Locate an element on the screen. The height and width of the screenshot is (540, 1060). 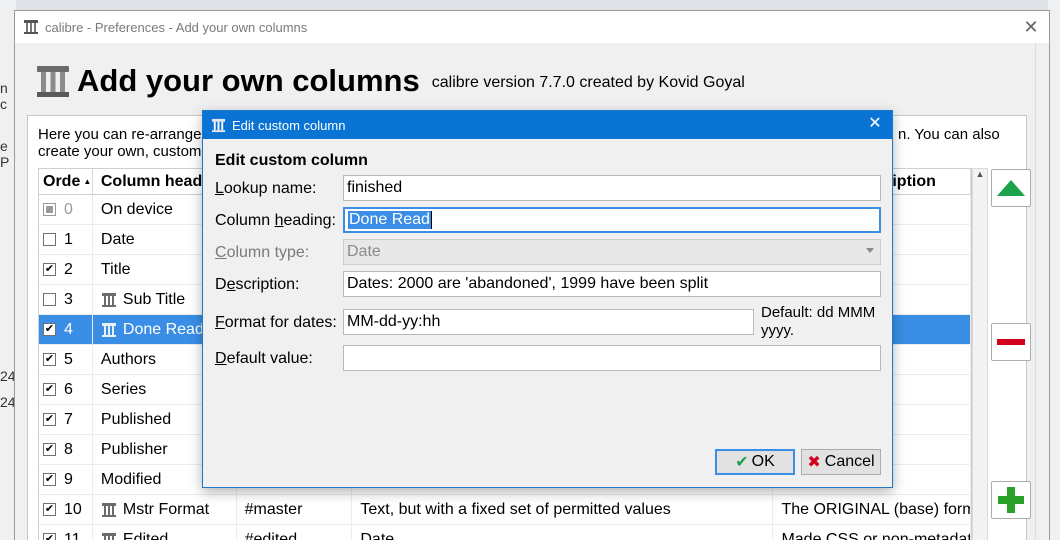
order-cell: ✔ 8 is located at coordinates (66, 449).